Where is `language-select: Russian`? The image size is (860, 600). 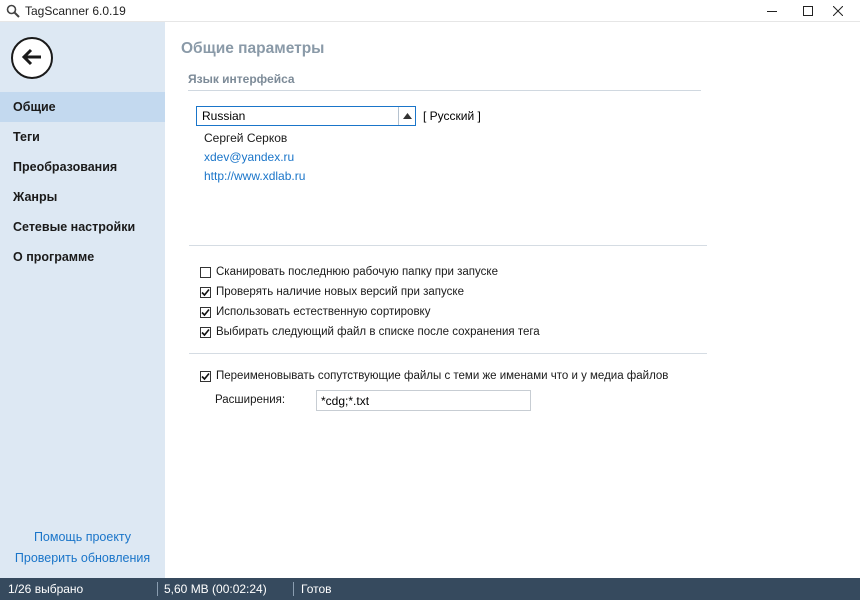
language-select: Russian is located at coordinates (306, 116).